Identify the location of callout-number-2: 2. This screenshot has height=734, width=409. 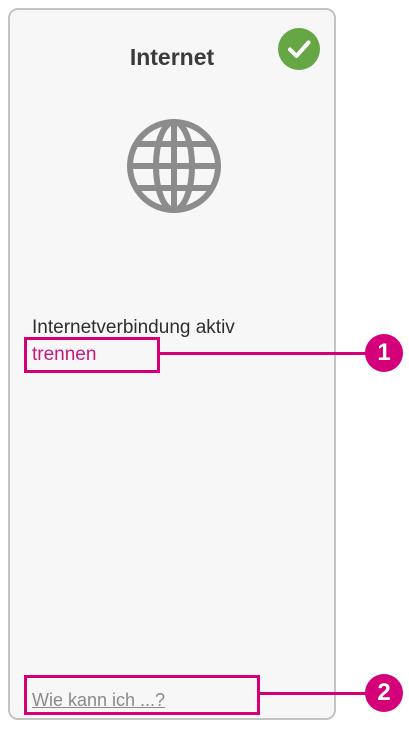
(384, 693).